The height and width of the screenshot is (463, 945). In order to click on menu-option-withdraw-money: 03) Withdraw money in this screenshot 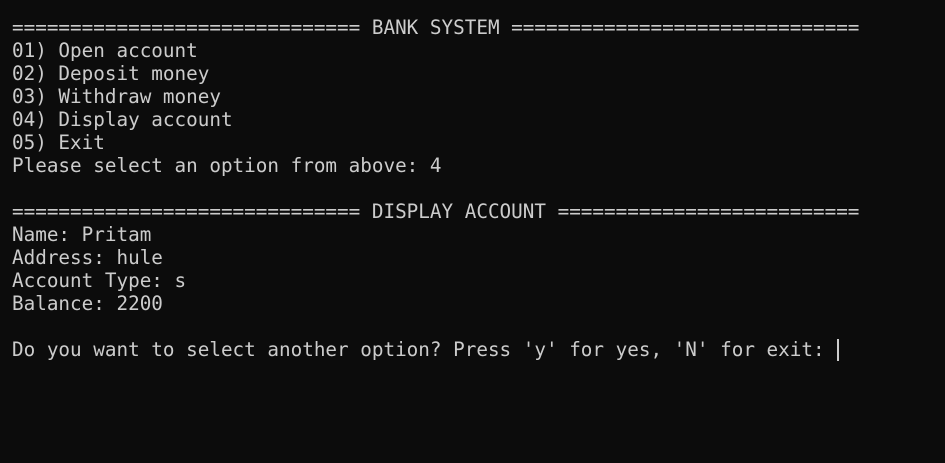, I will do `click(116, 96)`.